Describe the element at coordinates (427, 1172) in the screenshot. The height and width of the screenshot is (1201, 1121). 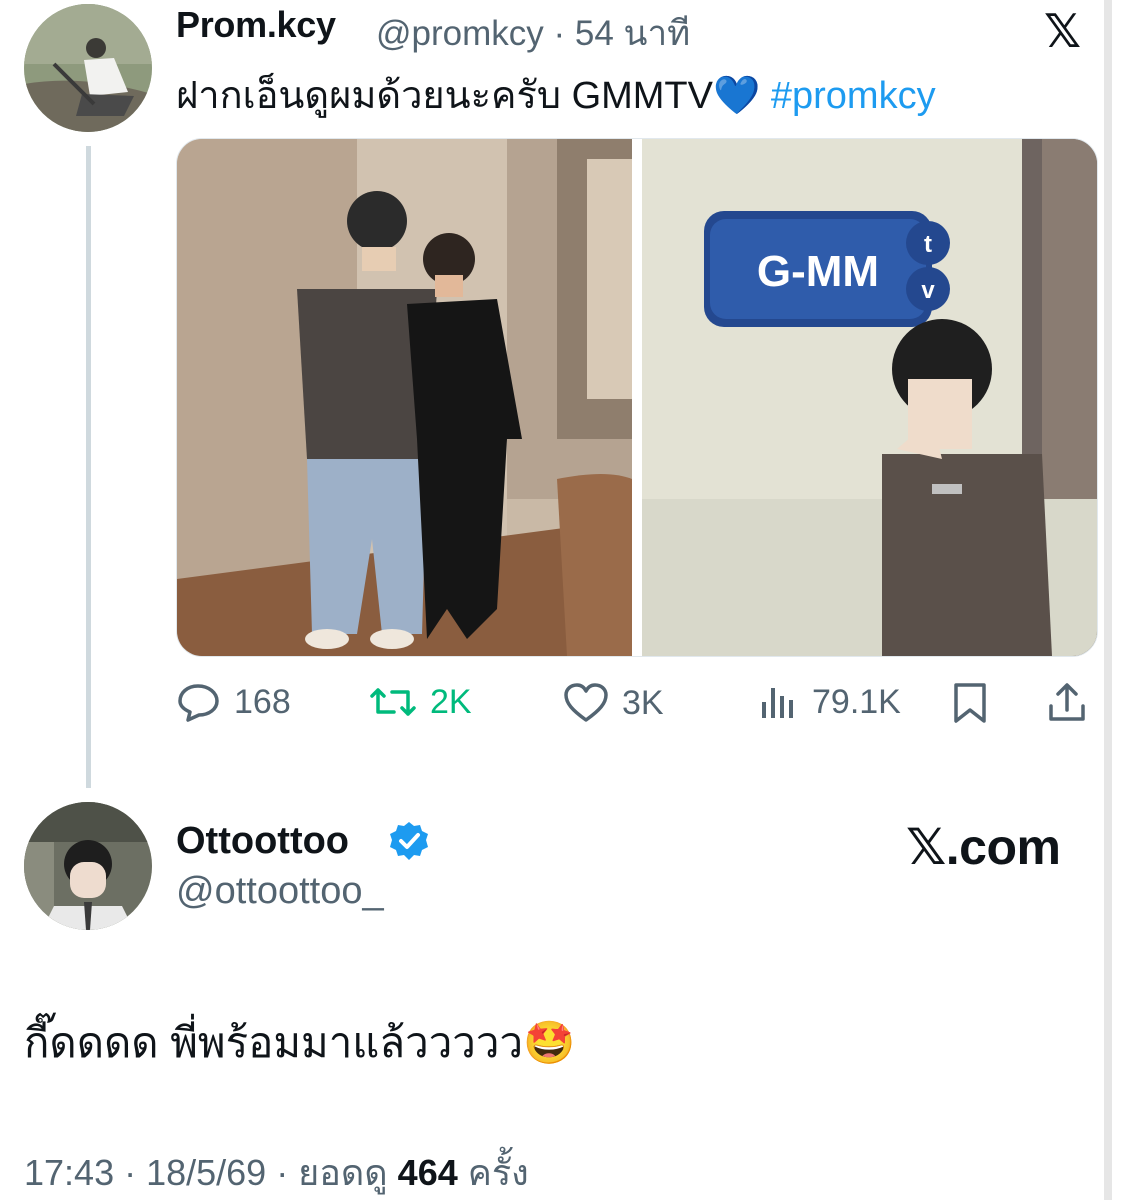
I see `view-total: 464` at that location.